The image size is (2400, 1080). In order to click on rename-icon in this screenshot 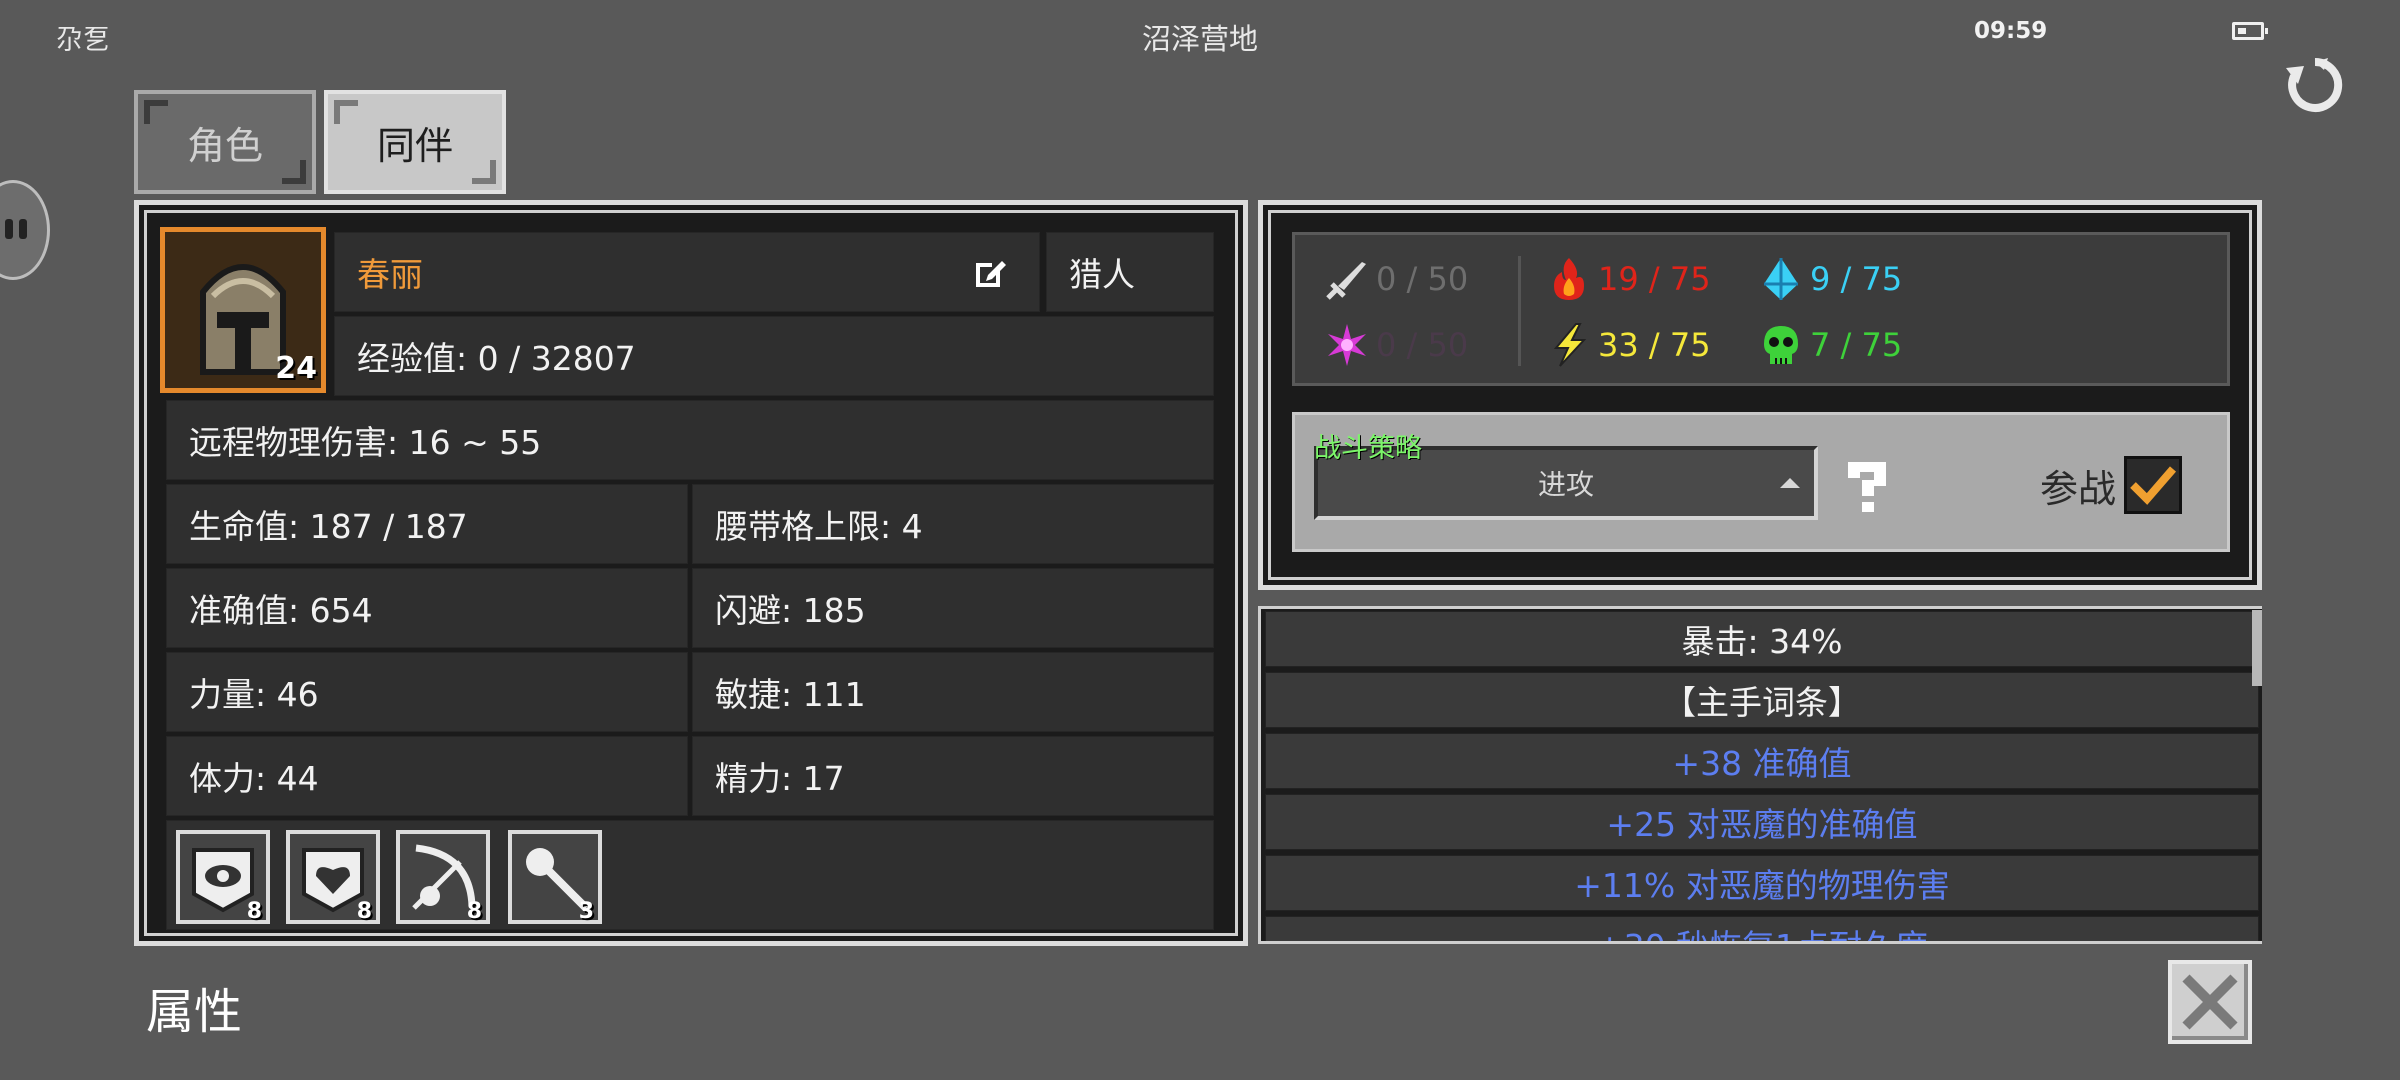, I will do `click(990, 273)`.